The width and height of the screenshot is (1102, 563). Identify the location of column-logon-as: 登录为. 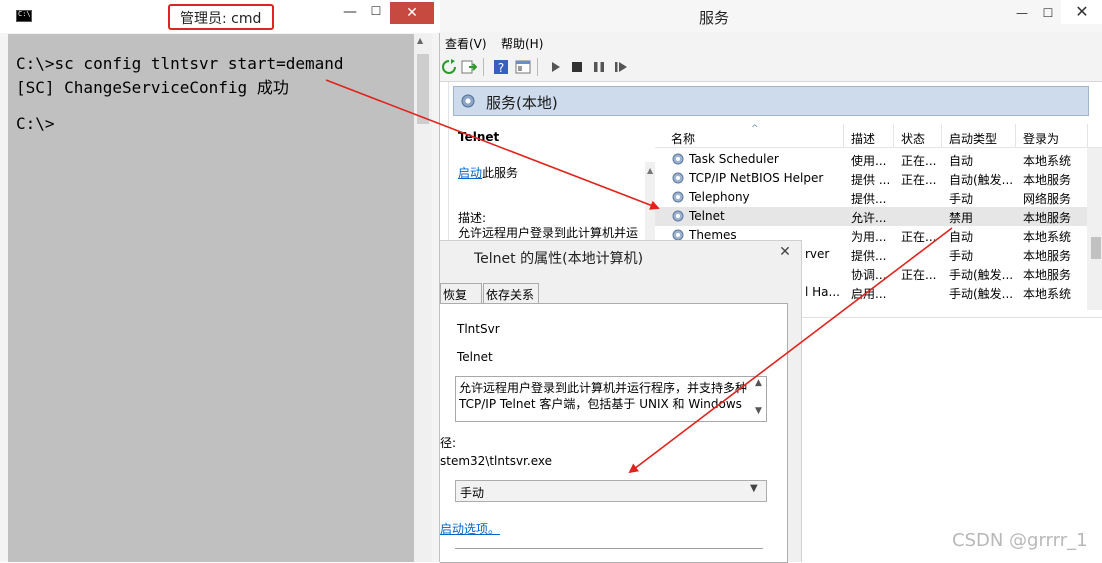
(1041, 138).